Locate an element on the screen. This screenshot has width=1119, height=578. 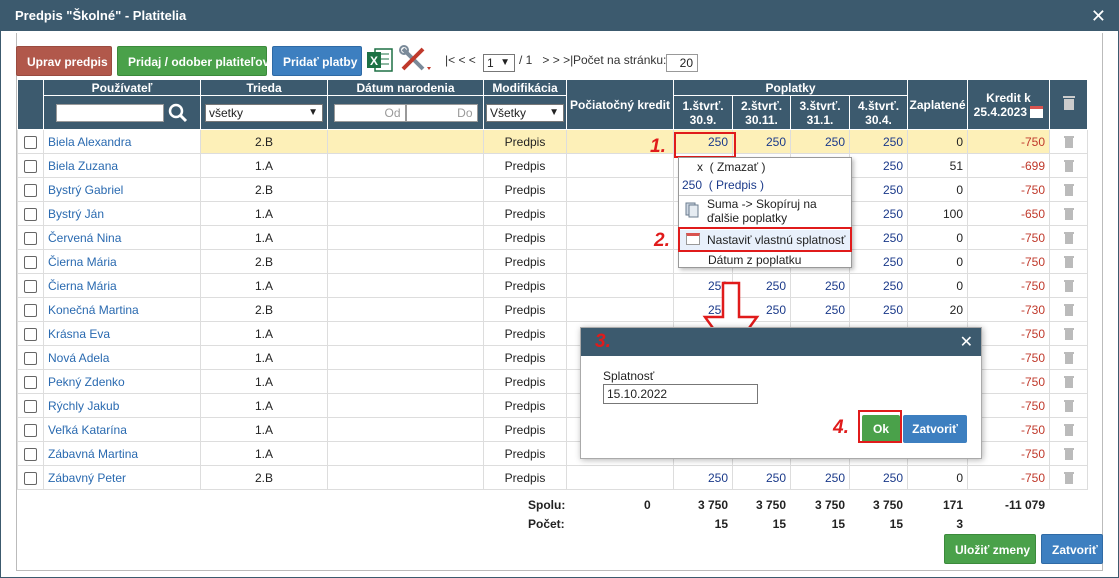
fee-q2-cell: 250 is located at coordinates (761, 141).